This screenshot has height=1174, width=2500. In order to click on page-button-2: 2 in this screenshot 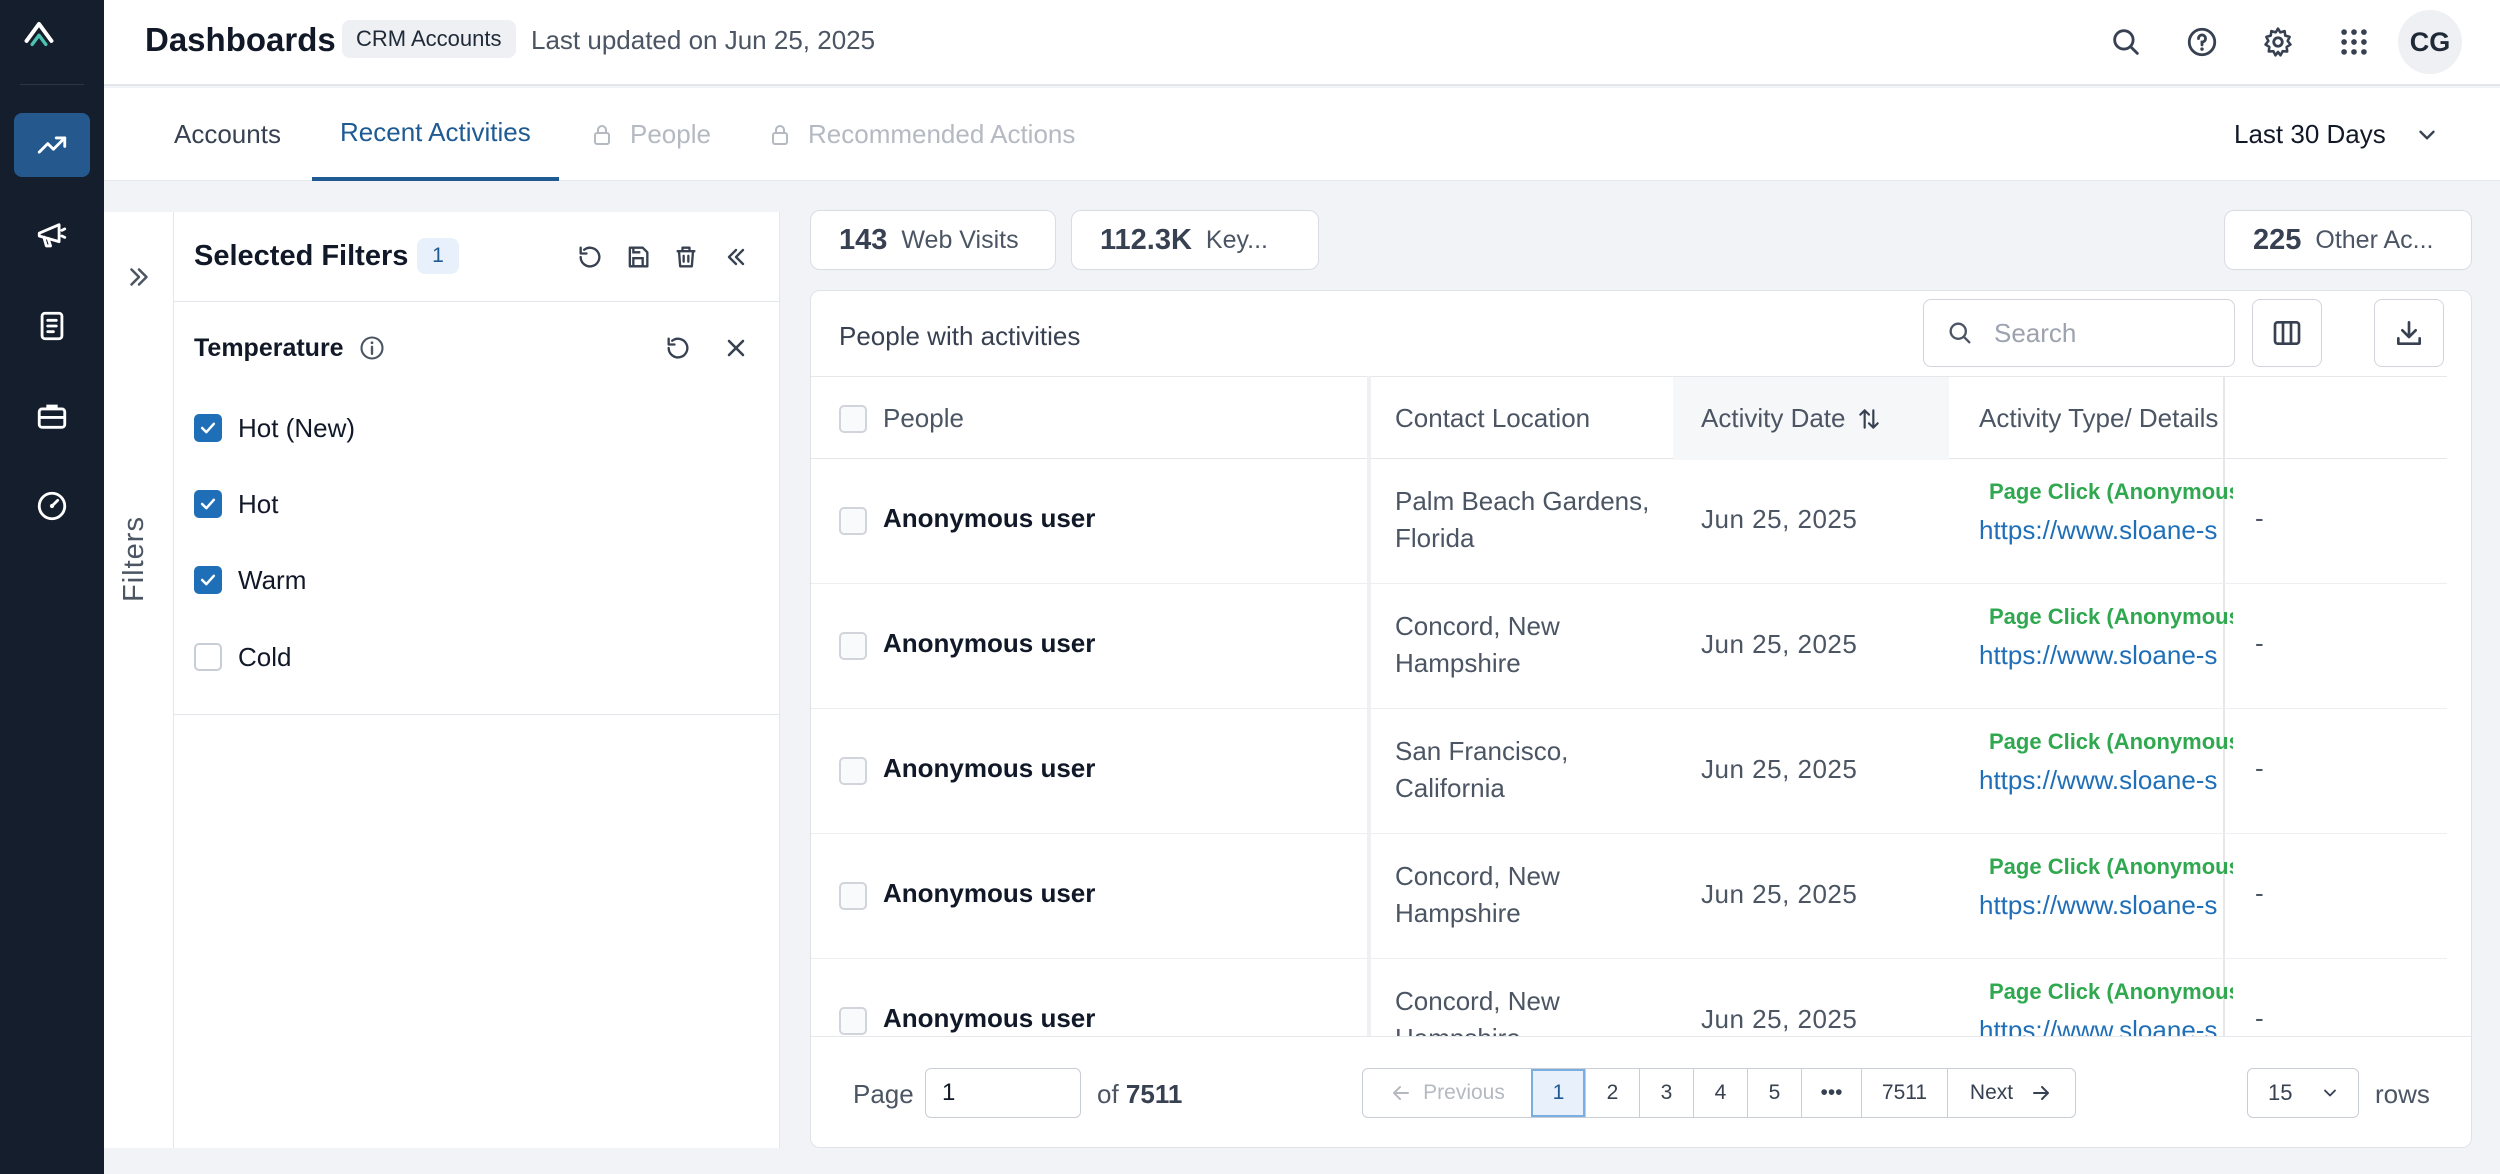, I will do `click(1612, 1093)`.